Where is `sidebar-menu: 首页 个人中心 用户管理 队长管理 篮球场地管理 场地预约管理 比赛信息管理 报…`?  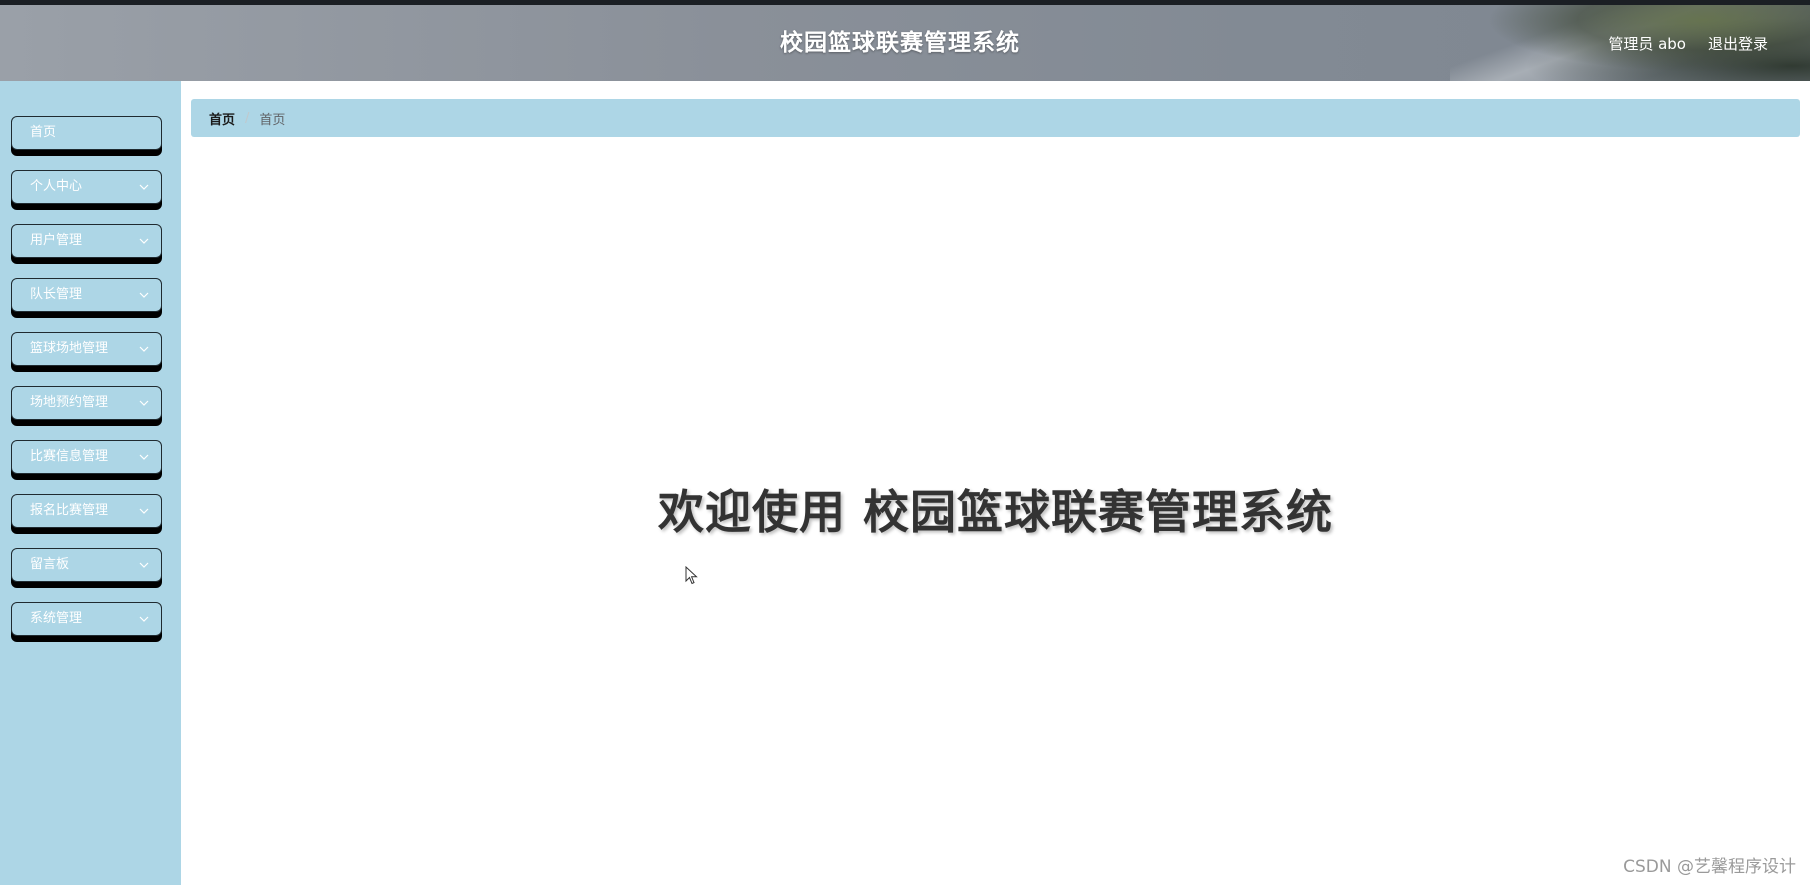
sidebar-menu: 首页 个人中心 用户管理 队长管理 篮球场地管理 场地预约管理 比赛信息管理 报… is located at coordinates (87, 386).